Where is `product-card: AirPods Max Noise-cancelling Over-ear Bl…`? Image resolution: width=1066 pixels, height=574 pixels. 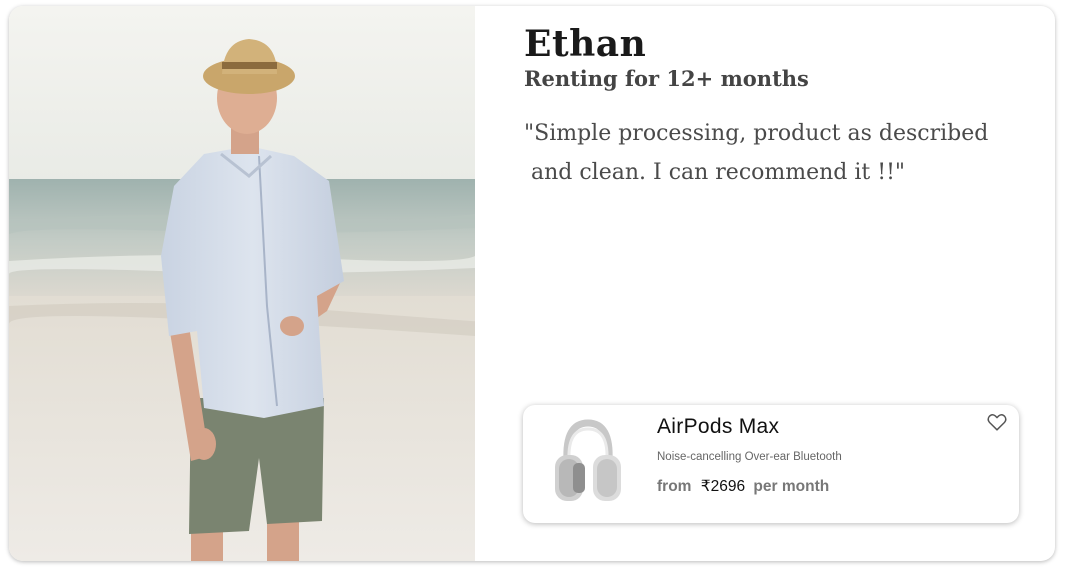
product-card: AirPods Max Noise-cancelling Over-ear Bl… is located at coordinates (771, 464).